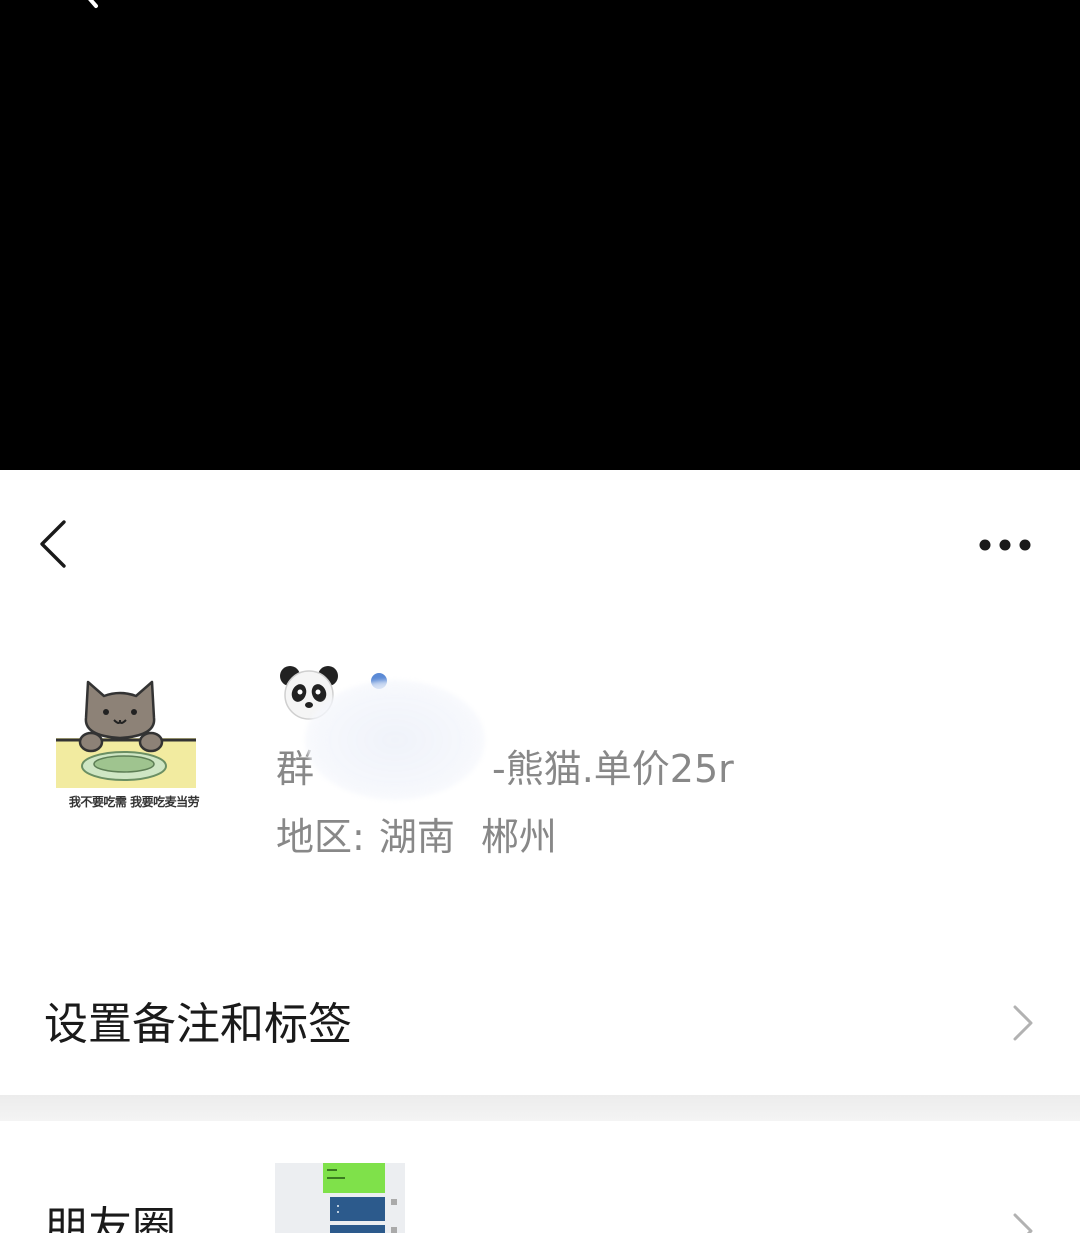 The height and width of the screenshot is (1233, 1080). I want to click on region-row: 地区: 湖南 郴州, so click(416, 837).